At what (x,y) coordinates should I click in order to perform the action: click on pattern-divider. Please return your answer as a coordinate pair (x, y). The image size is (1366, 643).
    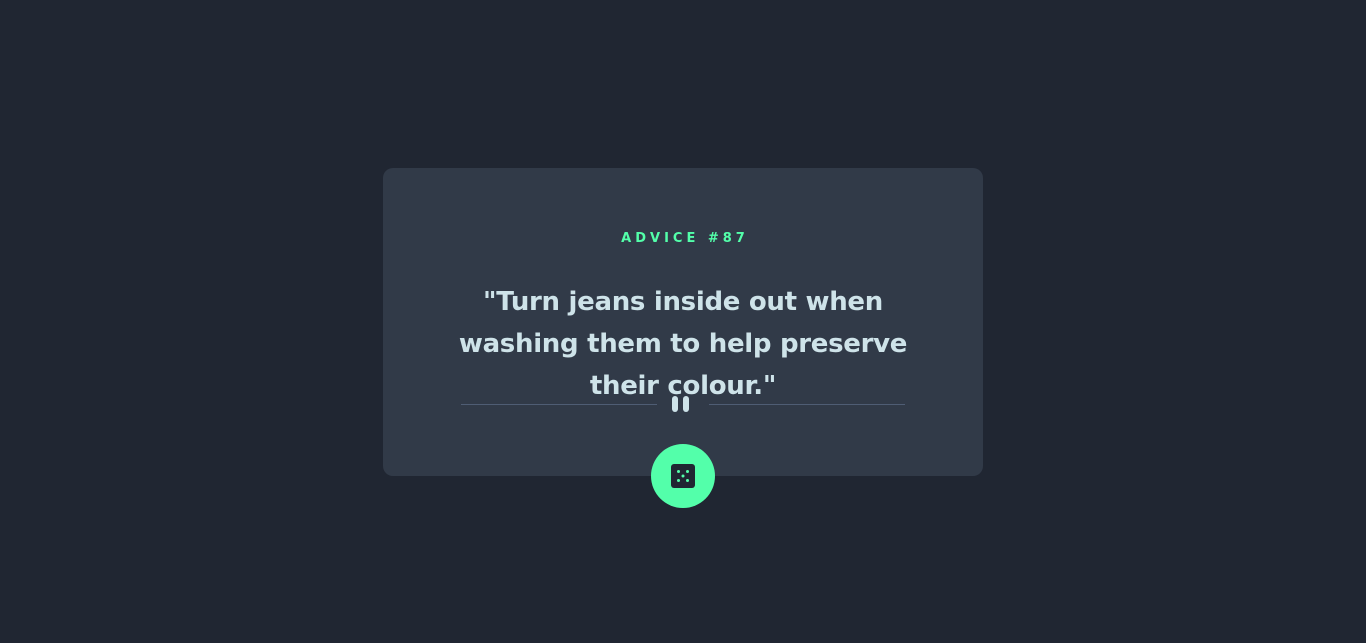
    Looking at the image, I should click on (683, 404).